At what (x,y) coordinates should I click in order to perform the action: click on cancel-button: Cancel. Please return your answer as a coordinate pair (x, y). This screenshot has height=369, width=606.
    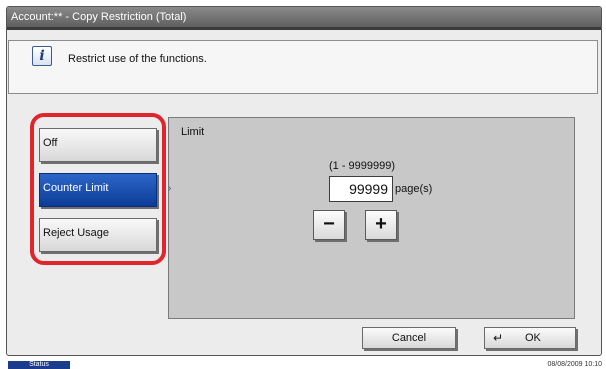
    Looking at the image, I should click on (409, 338).